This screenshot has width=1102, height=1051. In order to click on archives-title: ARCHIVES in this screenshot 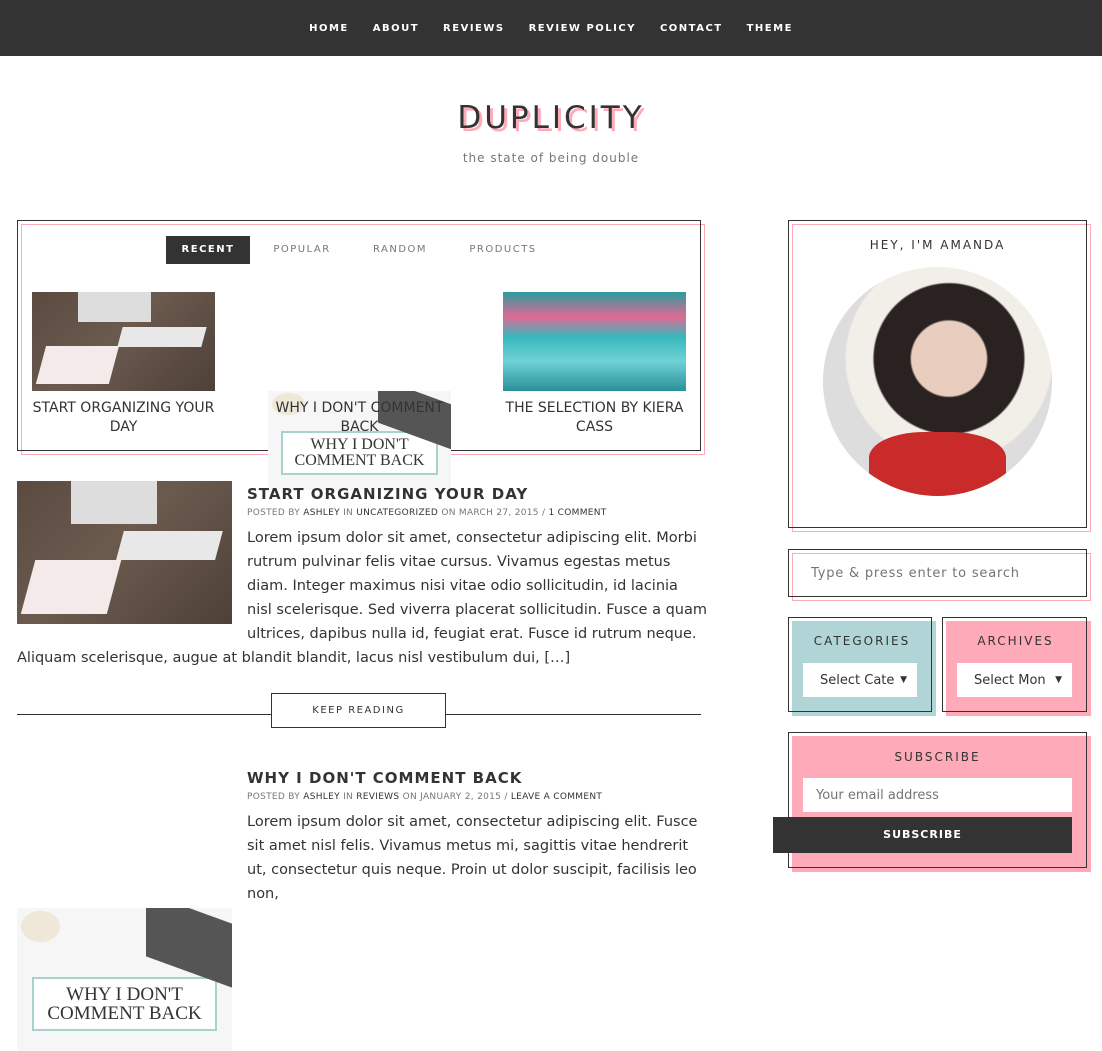, I will do `click(1015, 641)`.